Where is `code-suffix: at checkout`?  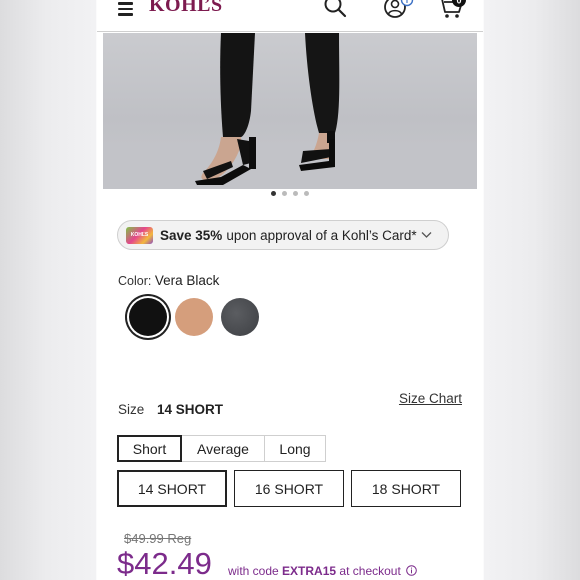
code-suffix: at checkout is located at coordinates (370, 571).